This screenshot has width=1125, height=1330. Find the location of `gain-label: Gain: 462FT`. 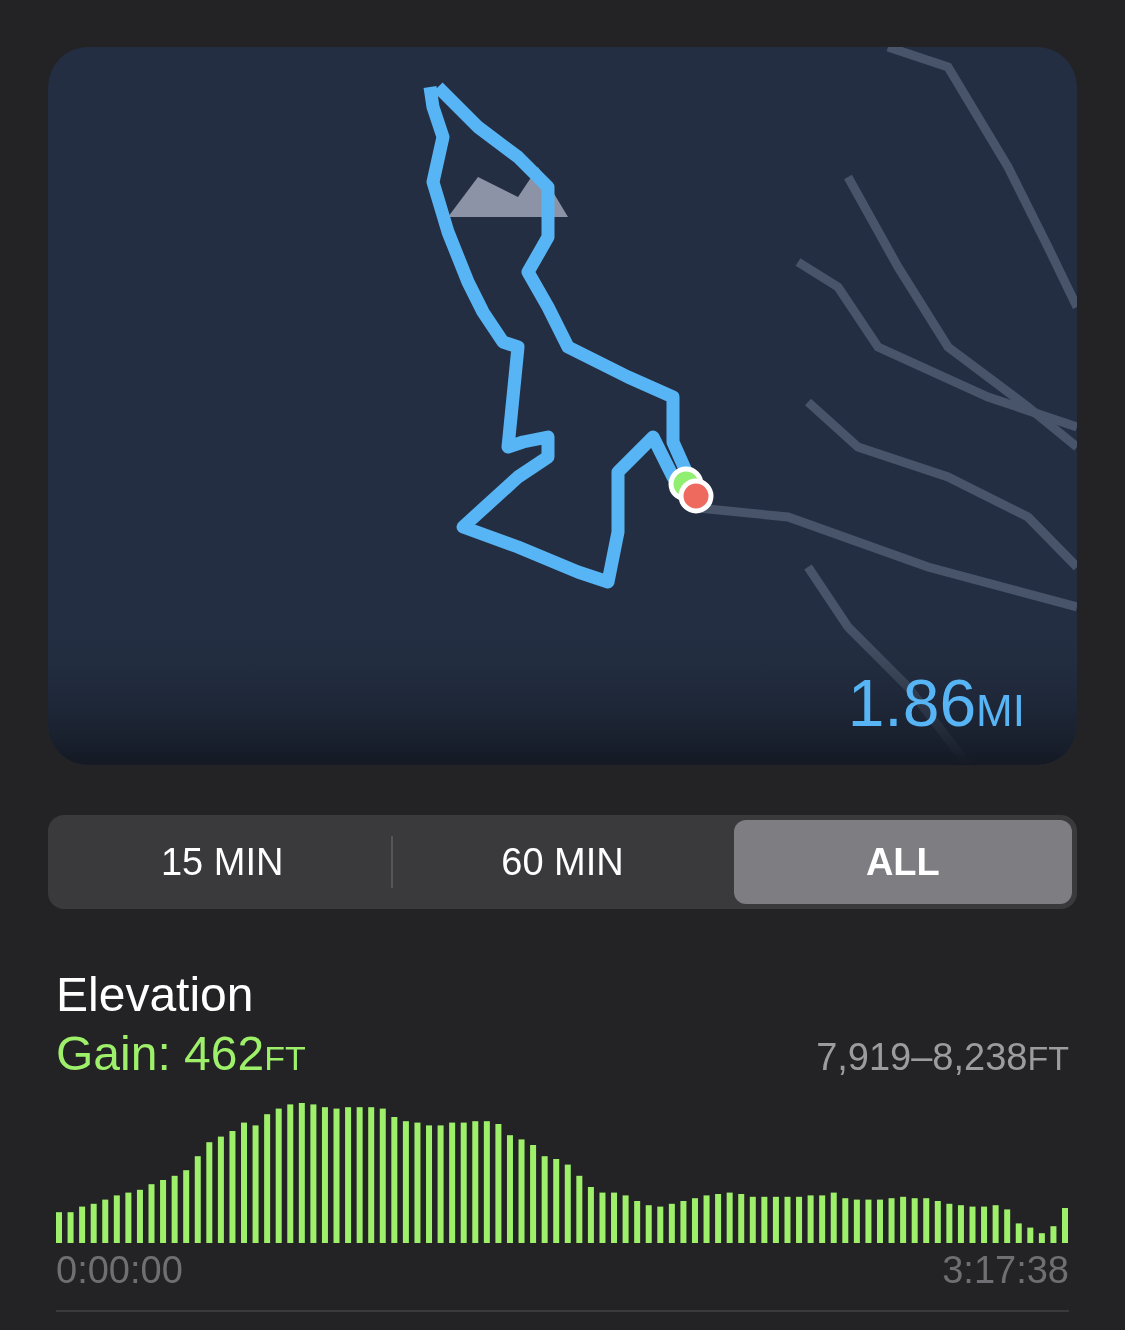

gain-label: Gain: 462FT is located at coordinates (181, 1053).